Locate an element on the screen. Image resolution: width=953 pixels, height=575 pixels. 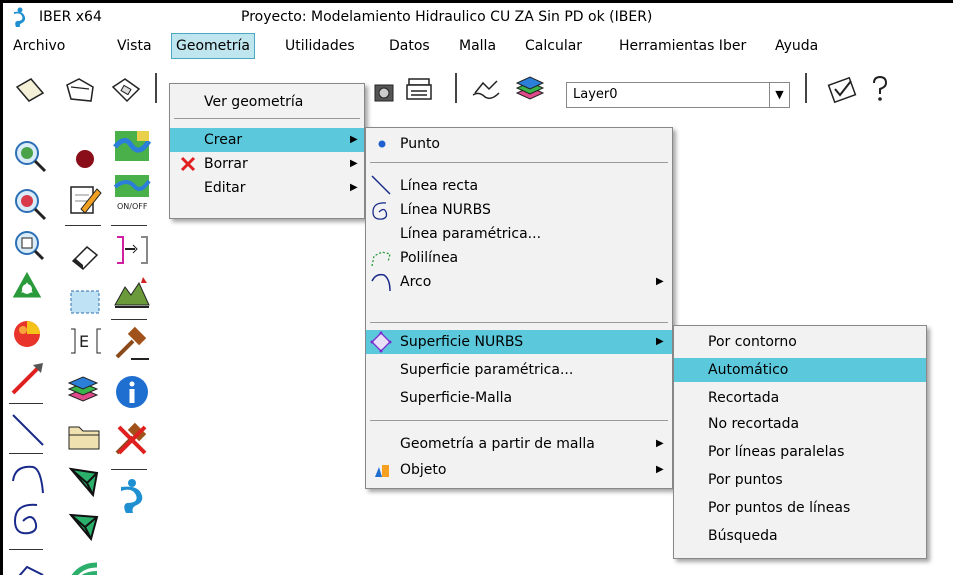
eraser-icon is located at coordinates (86, 256).